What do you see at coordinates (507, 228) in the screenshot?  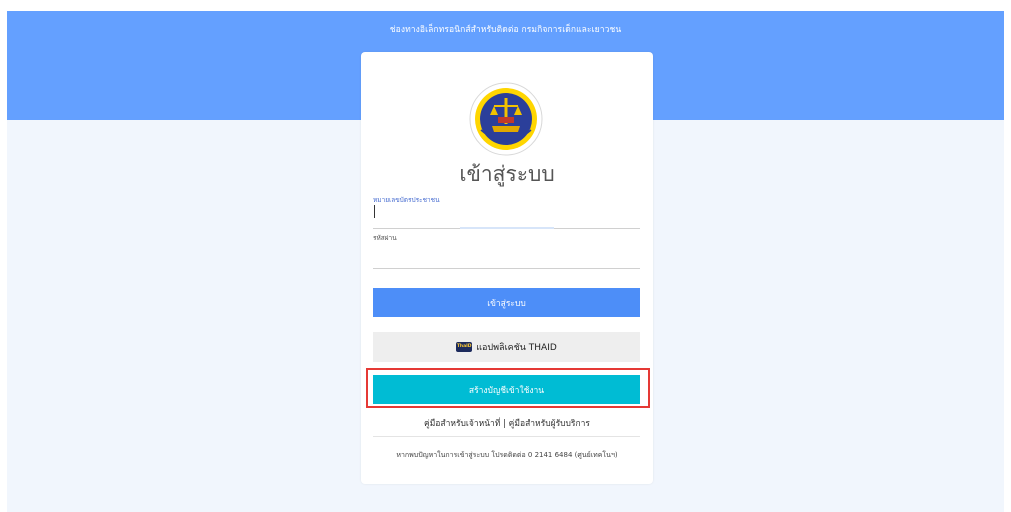 I see `id-card-focus-bar` at bounding box center [507, 228].